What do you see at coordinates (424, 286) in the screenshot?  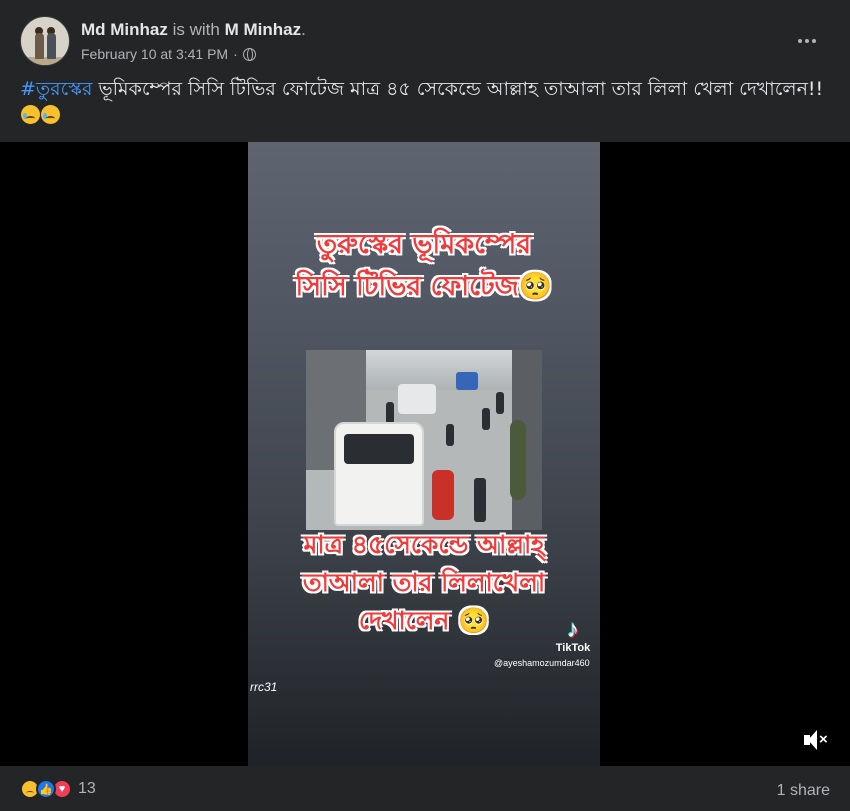 I see `overlay-title-line: সিসি টিভির ফোটেজ🥺` at bounding box center [424, 286].